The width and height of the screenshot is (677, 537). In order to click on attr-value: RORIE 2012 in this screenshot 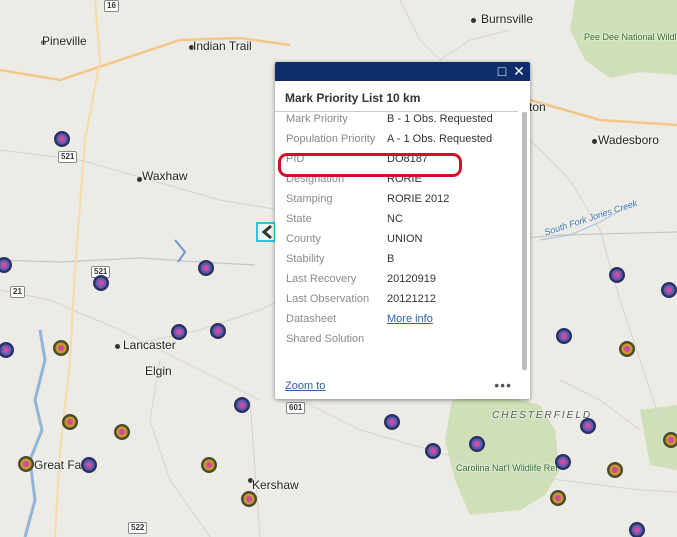, I will do `click(418, 199)`.